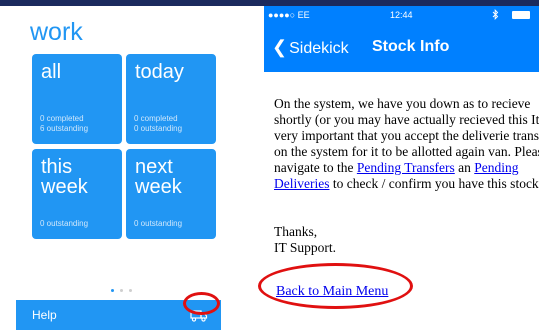 Image resolution: width=539 pixels, height=330 pixels. Describe the element at coordinates (280, 47) in the screenshot. I see `chevron-left-icon: ❮` at that location.